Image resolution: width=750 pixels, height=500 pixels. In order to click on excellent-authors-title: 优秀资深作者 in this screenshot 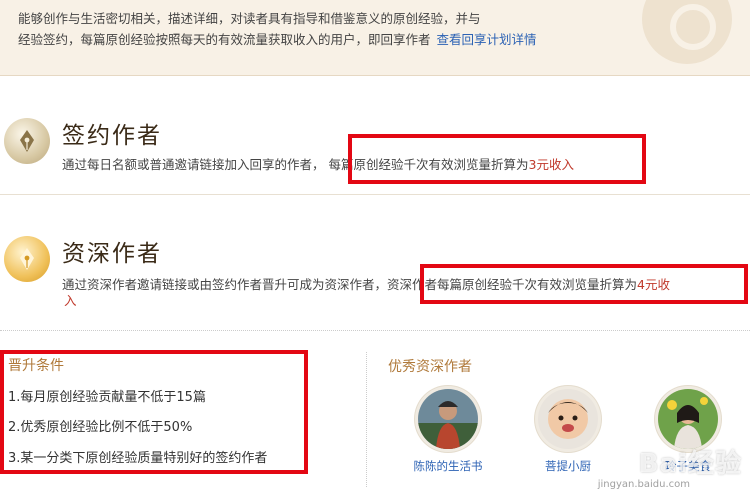, I will do `click(430, 367)`.